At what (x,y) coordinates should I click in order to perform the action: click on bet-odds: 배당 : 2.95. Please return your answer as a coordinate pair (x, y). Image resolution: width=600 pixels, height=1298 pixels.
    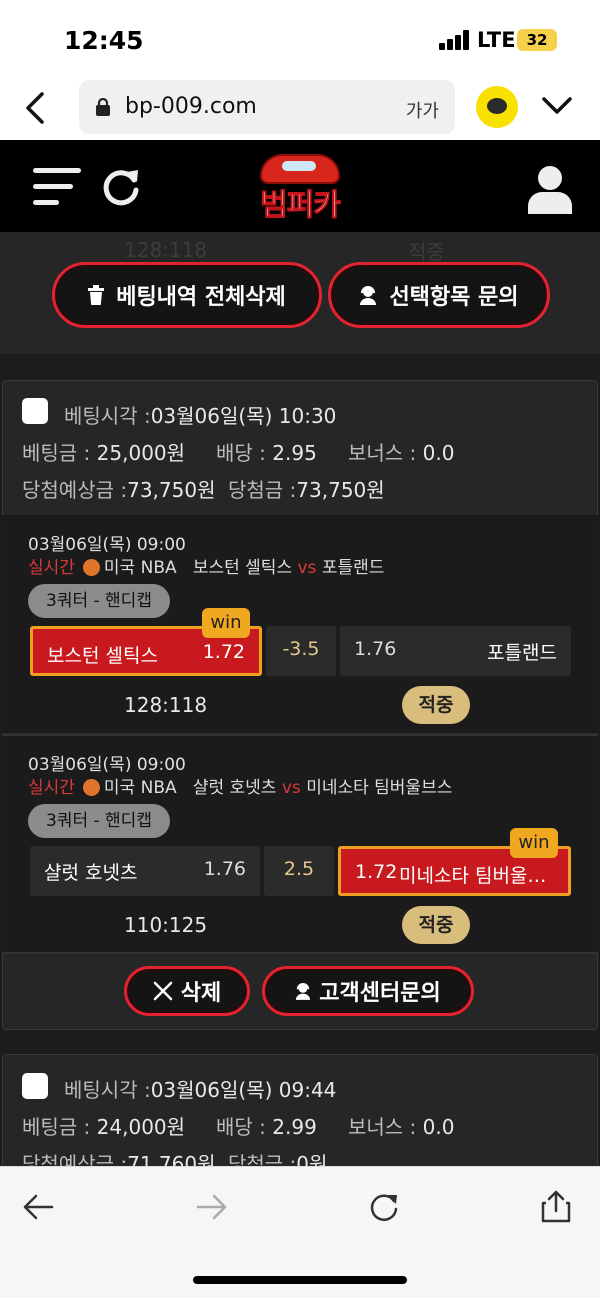
    Looking at the image, I should click on (266, 453).